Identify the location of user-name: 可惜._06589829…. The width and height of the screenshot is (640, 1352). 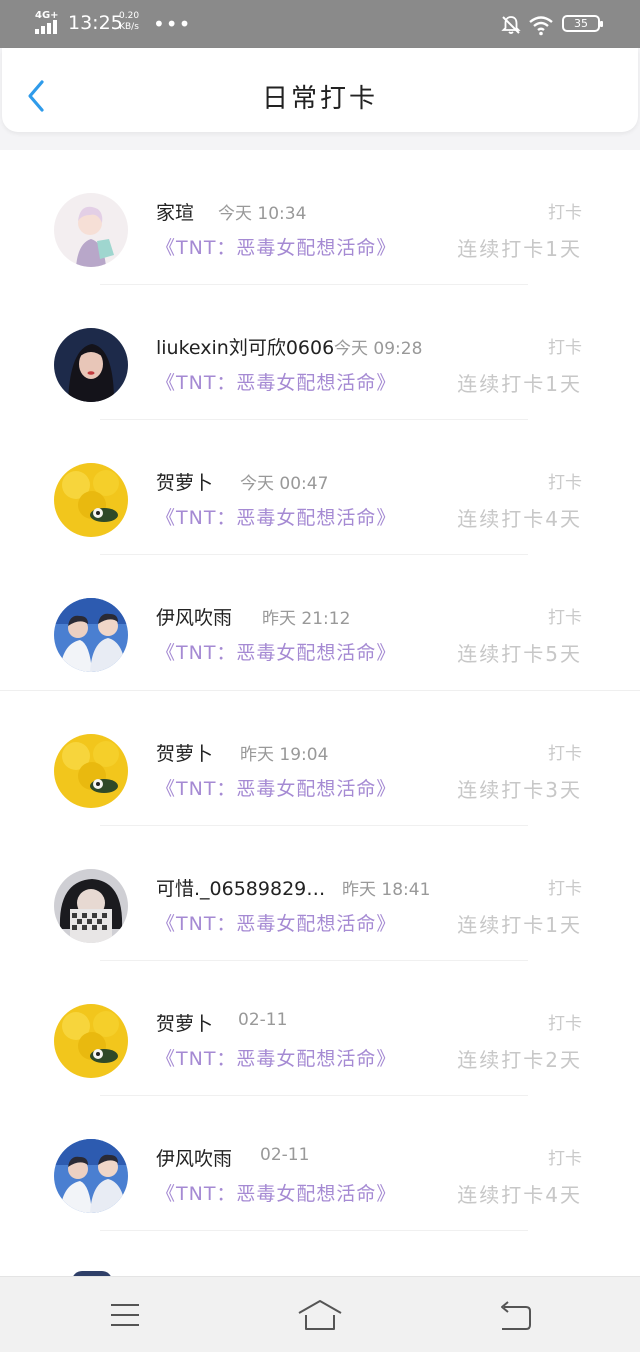
(240, 887).